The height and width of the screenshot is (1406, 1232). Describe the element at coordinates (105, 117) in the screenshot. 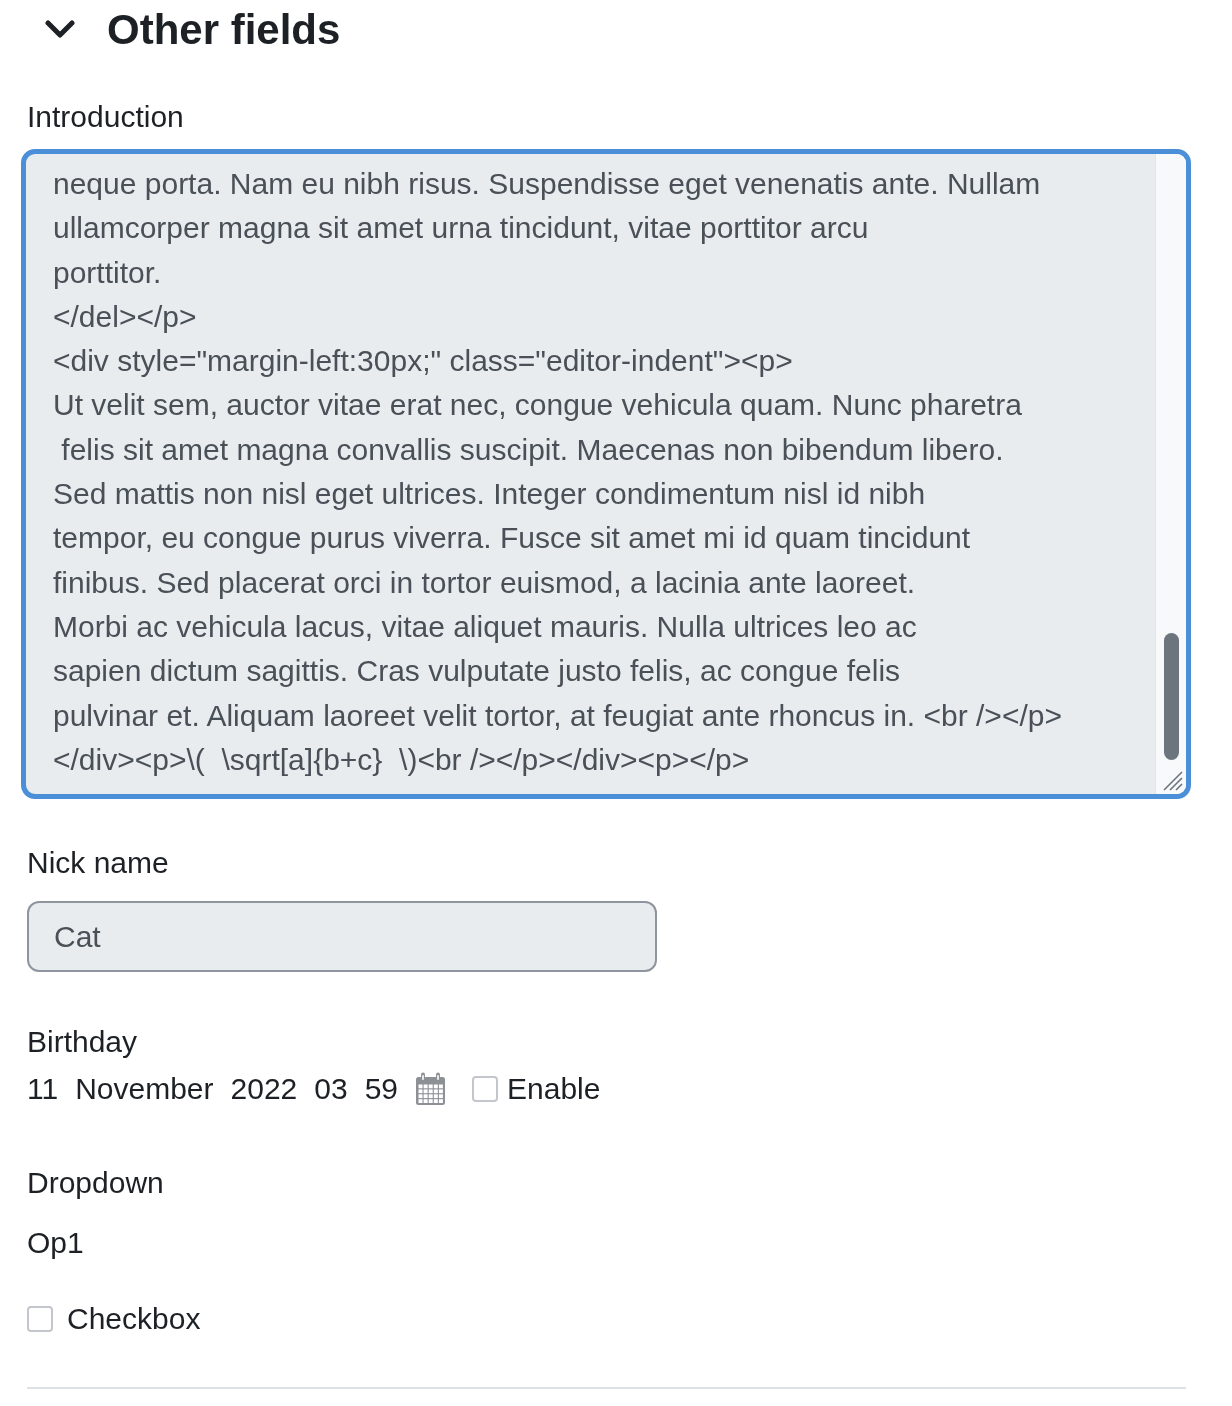

I see `field-label: Introduction` at that location.